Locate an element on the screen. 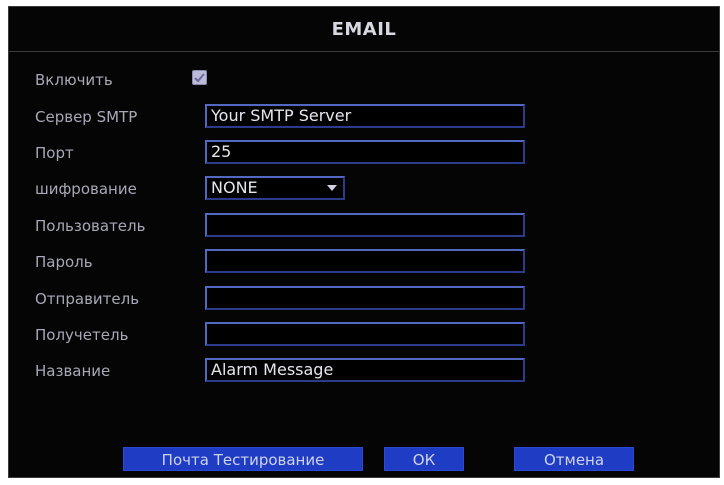 Image resolution: width=724 pixels, height=485 pixels. subject-label: Название is located at coordinates (73, 371).